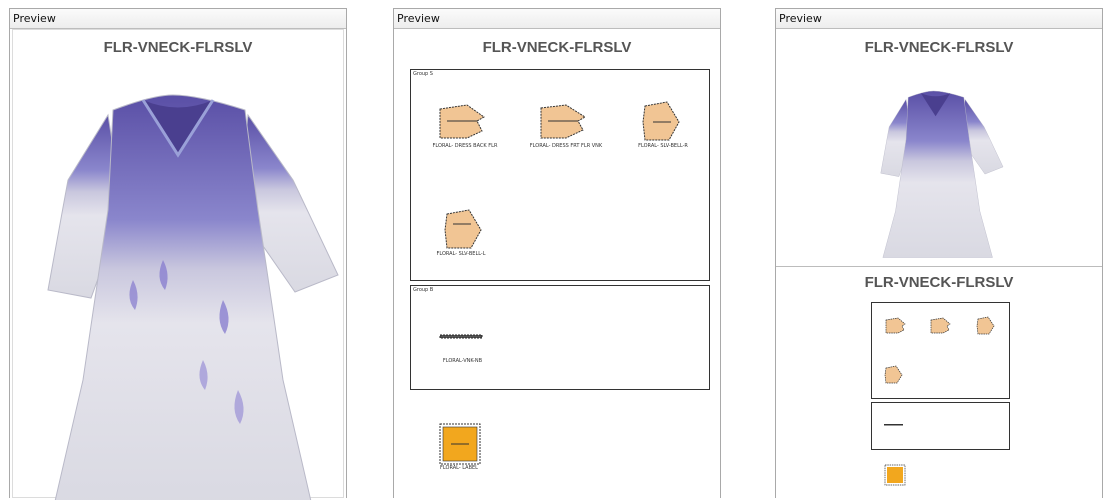  Describe the element at coordinates (940, 426) in the screenshot. I see `marker-group-b-small` at that location.